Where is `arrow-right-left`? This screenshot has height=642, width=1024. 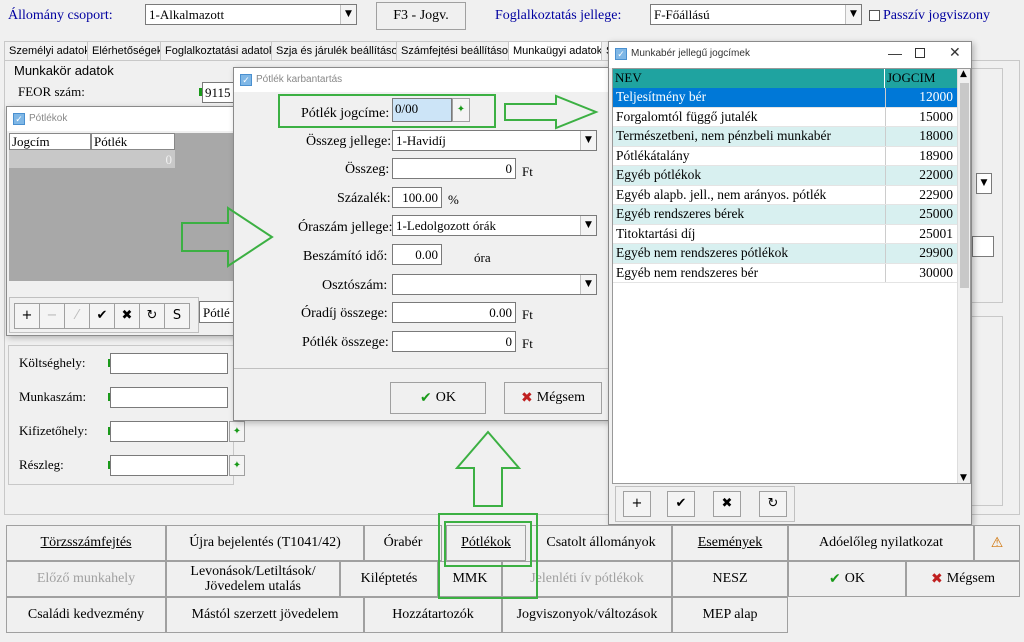 arrow-right-left is located at coordinates (227, 237).